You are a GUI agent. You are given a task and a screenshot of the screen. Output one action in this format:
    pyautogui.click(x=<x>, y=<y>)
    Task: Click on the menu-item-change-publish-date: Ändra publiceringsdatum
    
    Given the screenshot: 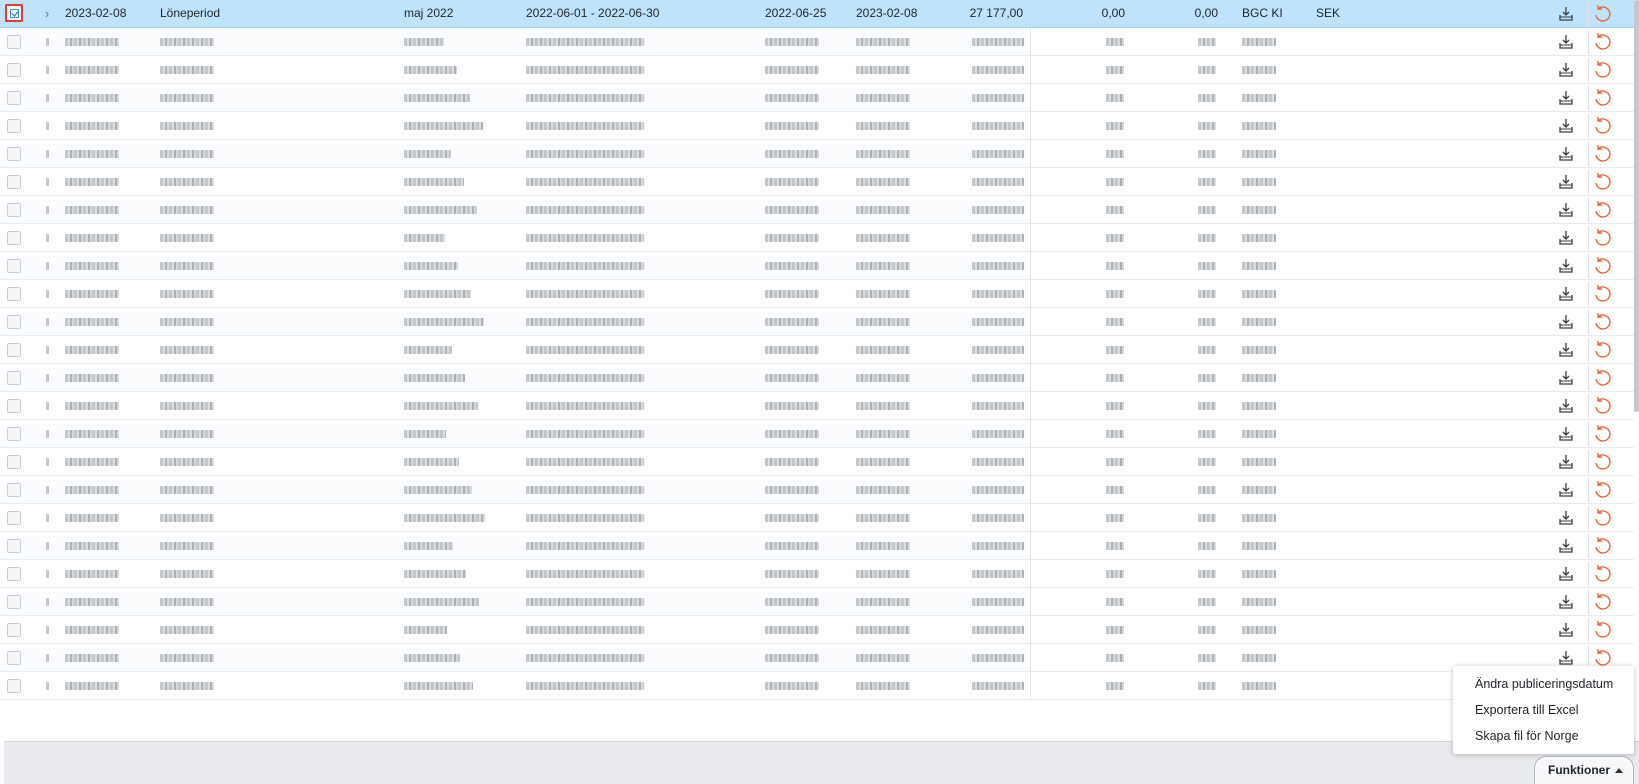 What is the action you would take?
    pyautogui.click(x=1543, y=684)
    